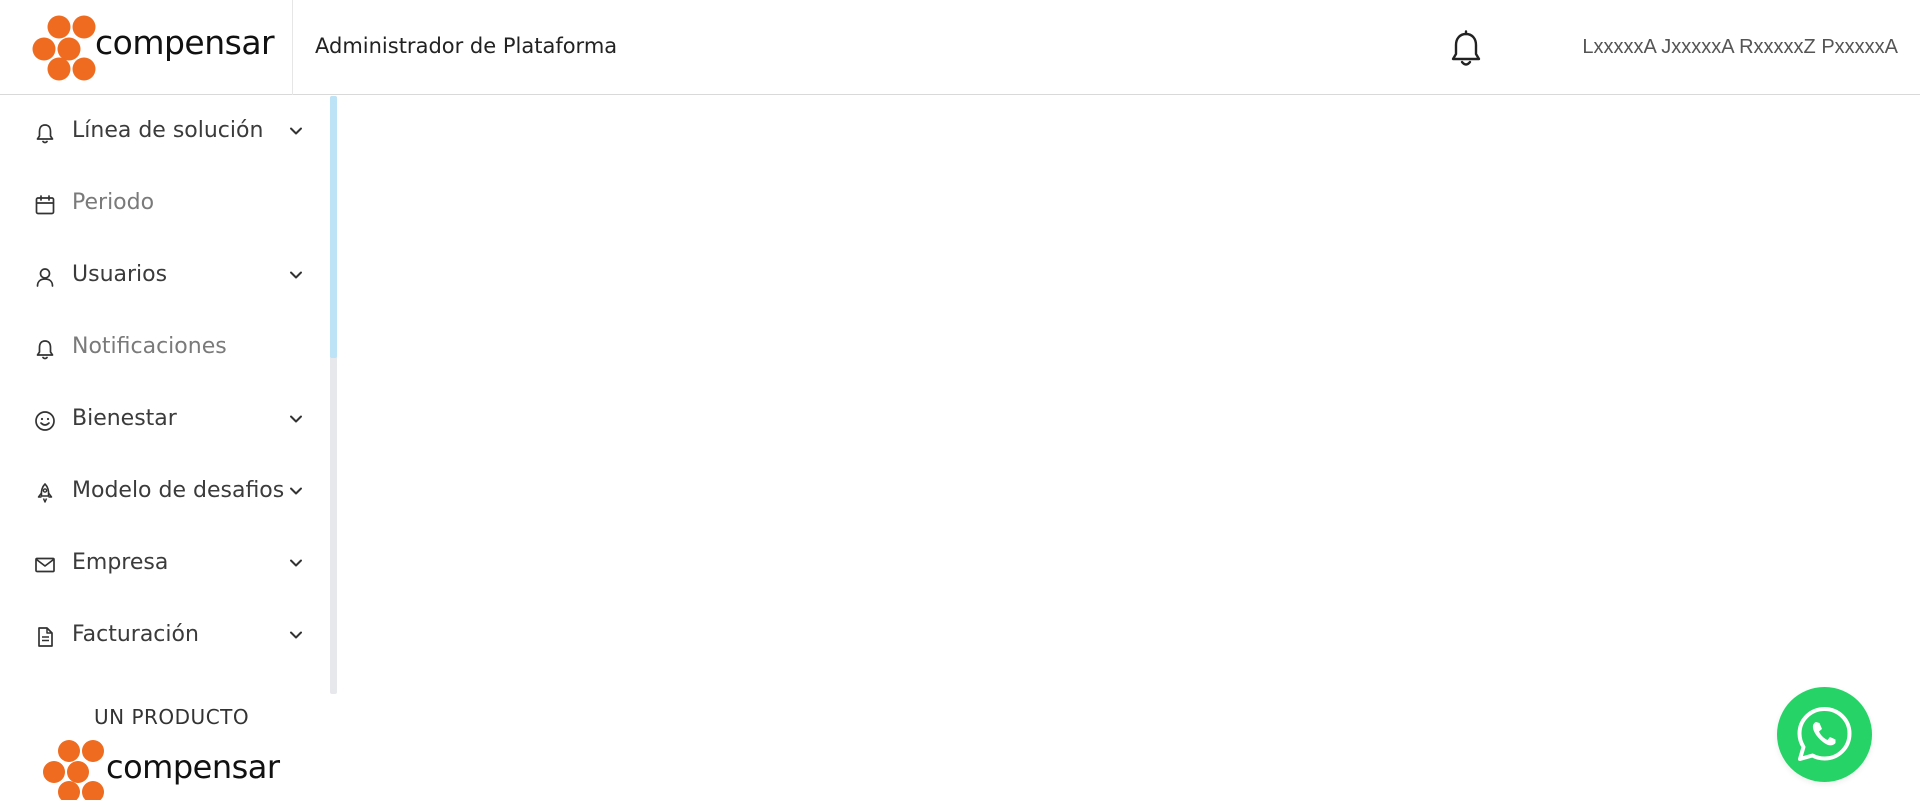  Describe the element at coordinates (113, 202) in the screenshot. I see `sidebar-item-label: Periodo` at that location.